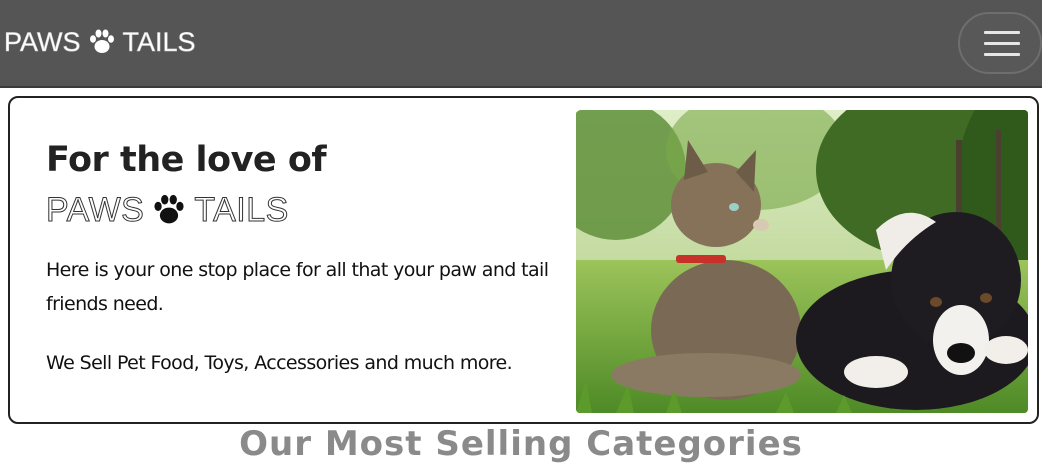 The height and width of the screenshot is (464, 1042). Describe the element at coordinates (95, 209) in the screenshot. I see `hero-brand-left: PAWS` at that location.